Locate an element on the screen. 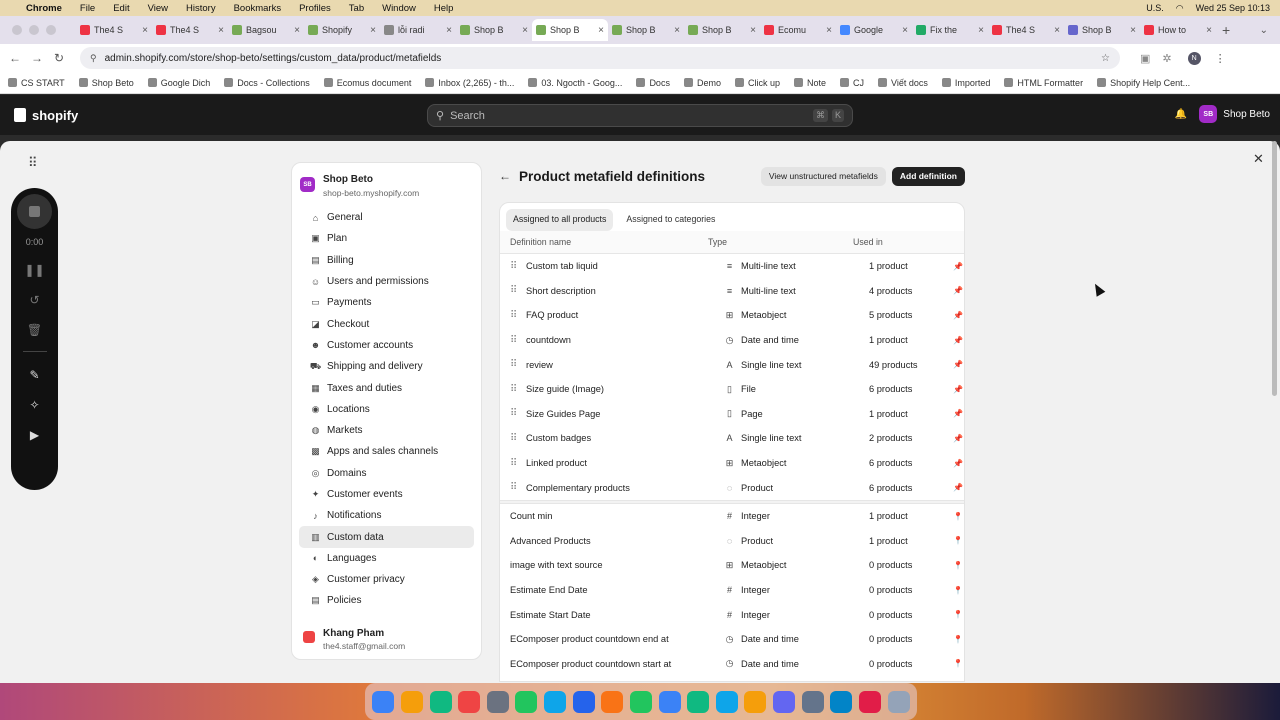 The image size is (1280, 720). table-row: Estimate Start Date # Integer 0 products 📍 is located at coordinates (732, 614).